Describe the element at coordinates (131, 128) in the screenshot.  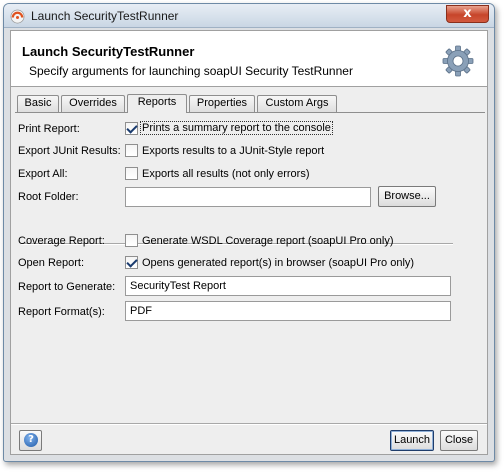
I see `print-report-checkbox` at that location.